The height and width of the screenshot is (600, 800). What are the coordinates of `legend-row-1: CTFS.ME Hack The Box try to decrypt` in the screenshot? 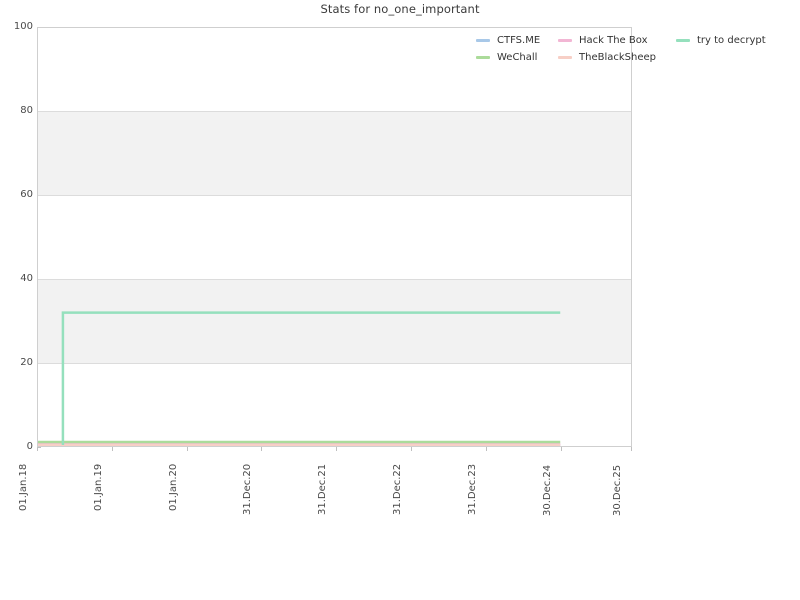 It's located at (634, 40).